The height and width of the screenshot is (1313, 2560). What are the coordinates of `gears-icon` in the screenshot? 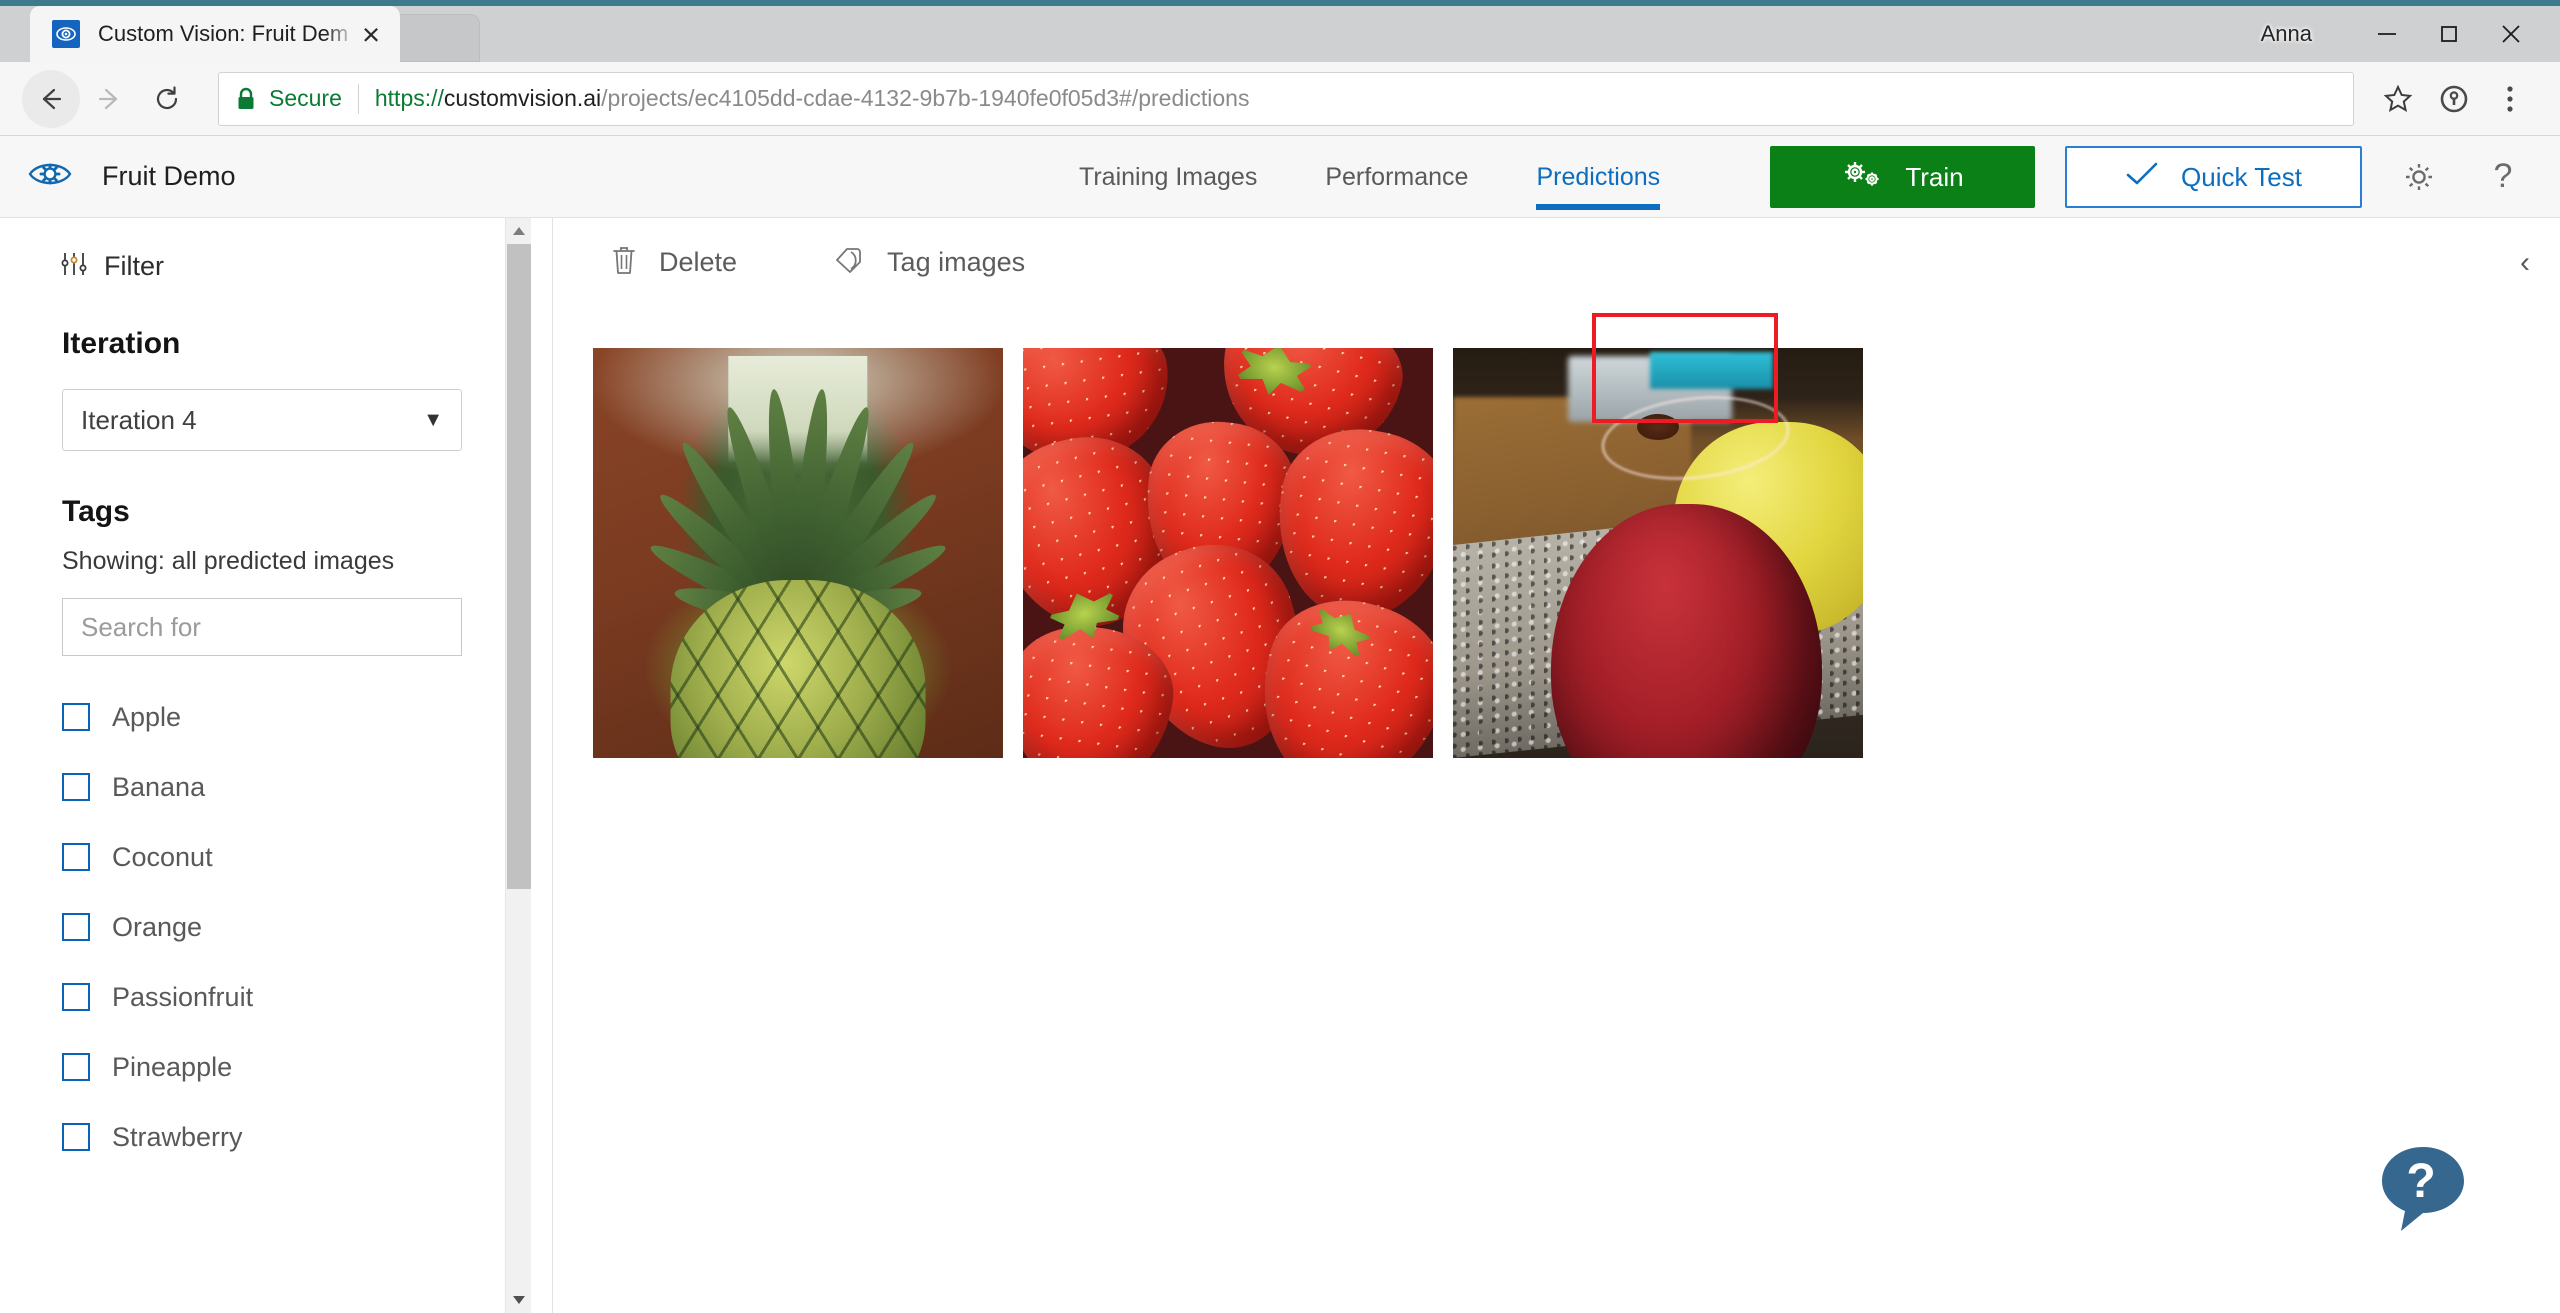 It's located at (1862, 177).